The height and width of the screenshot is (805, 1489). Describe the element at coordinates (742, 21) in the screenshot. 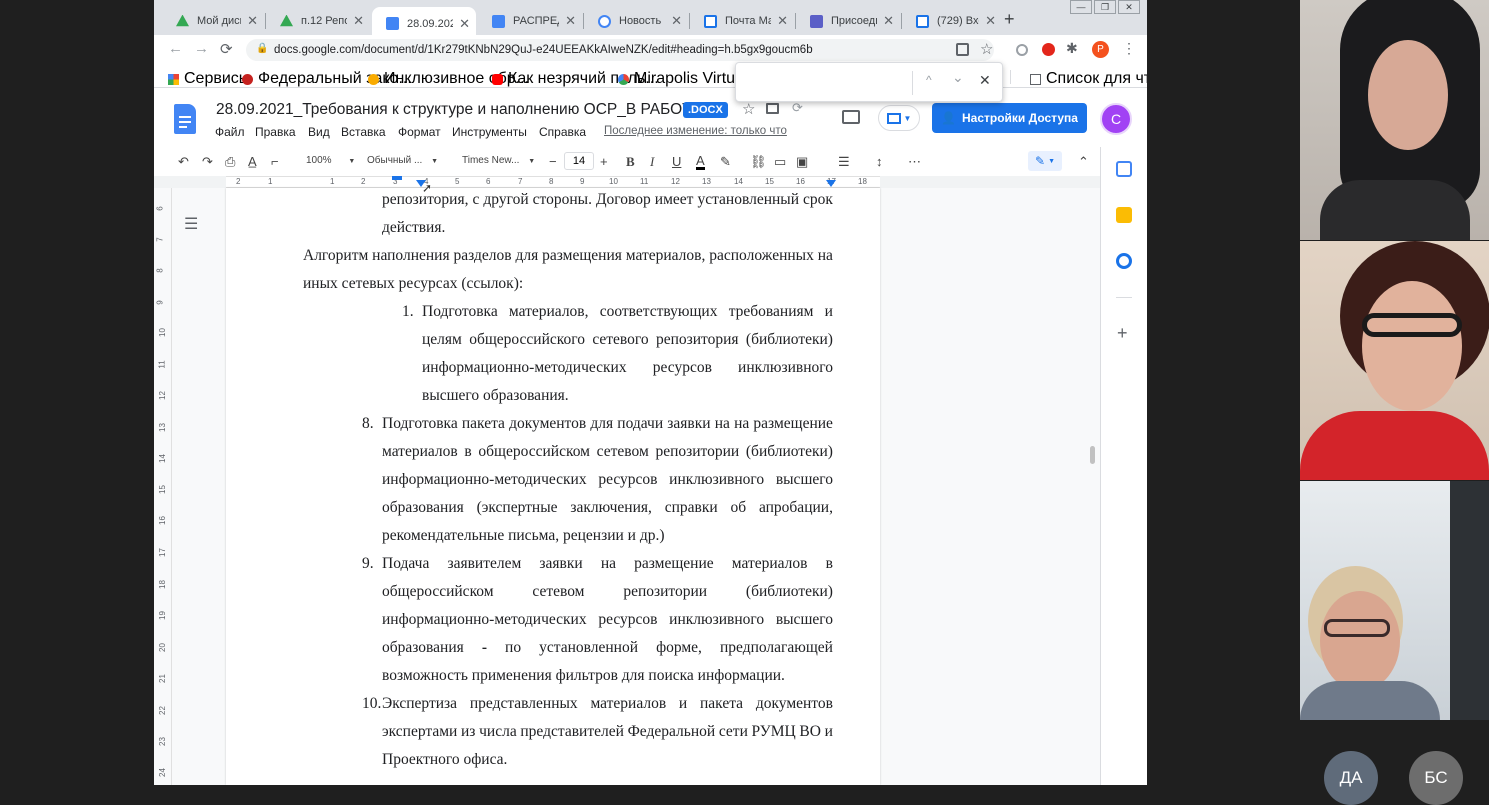

I see `tab-mail: Почта Ма ✕` at that location.